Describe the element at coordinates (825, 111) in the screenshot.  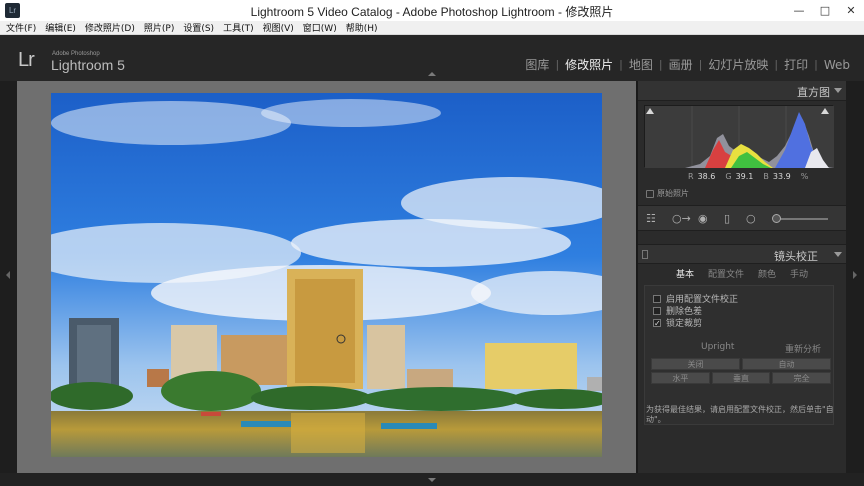
I see `highlight-clipping-icon` at that location.